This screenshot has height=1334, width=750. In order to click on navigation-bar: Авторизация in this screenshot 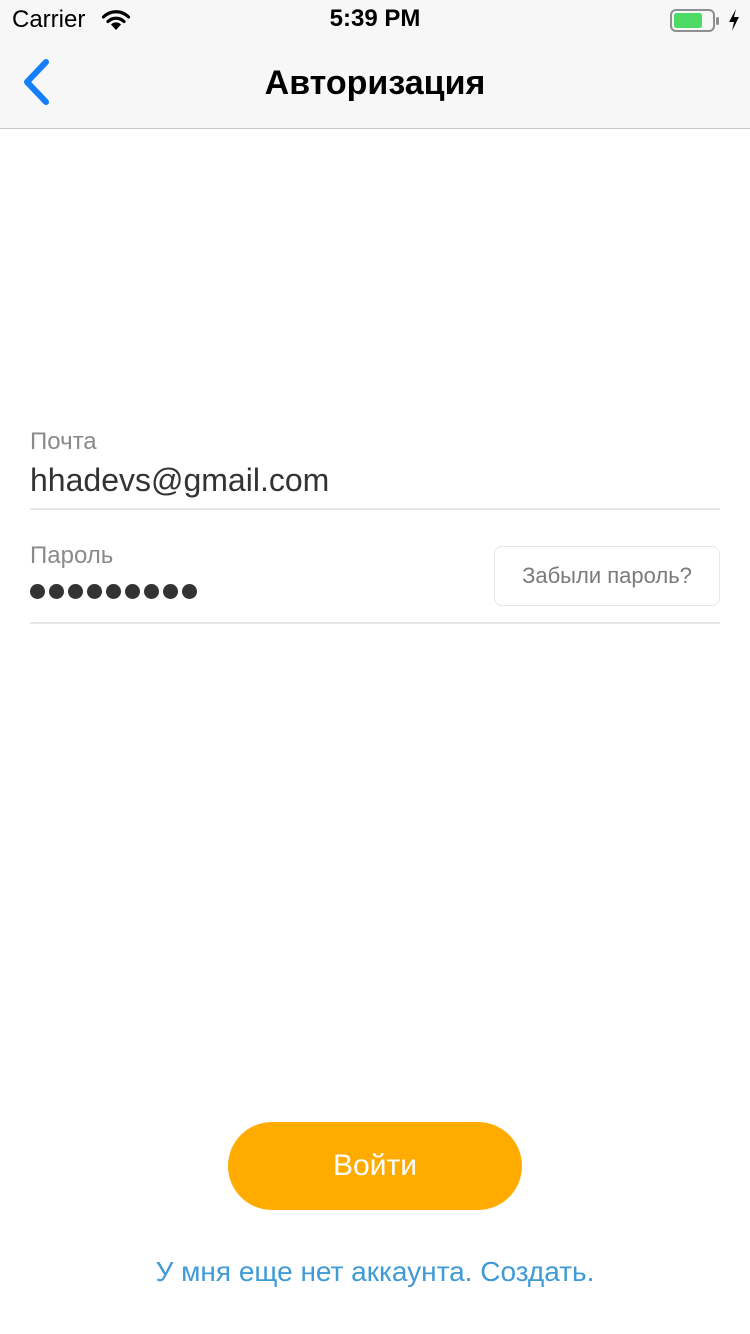, I will do `click(375, 84)`.